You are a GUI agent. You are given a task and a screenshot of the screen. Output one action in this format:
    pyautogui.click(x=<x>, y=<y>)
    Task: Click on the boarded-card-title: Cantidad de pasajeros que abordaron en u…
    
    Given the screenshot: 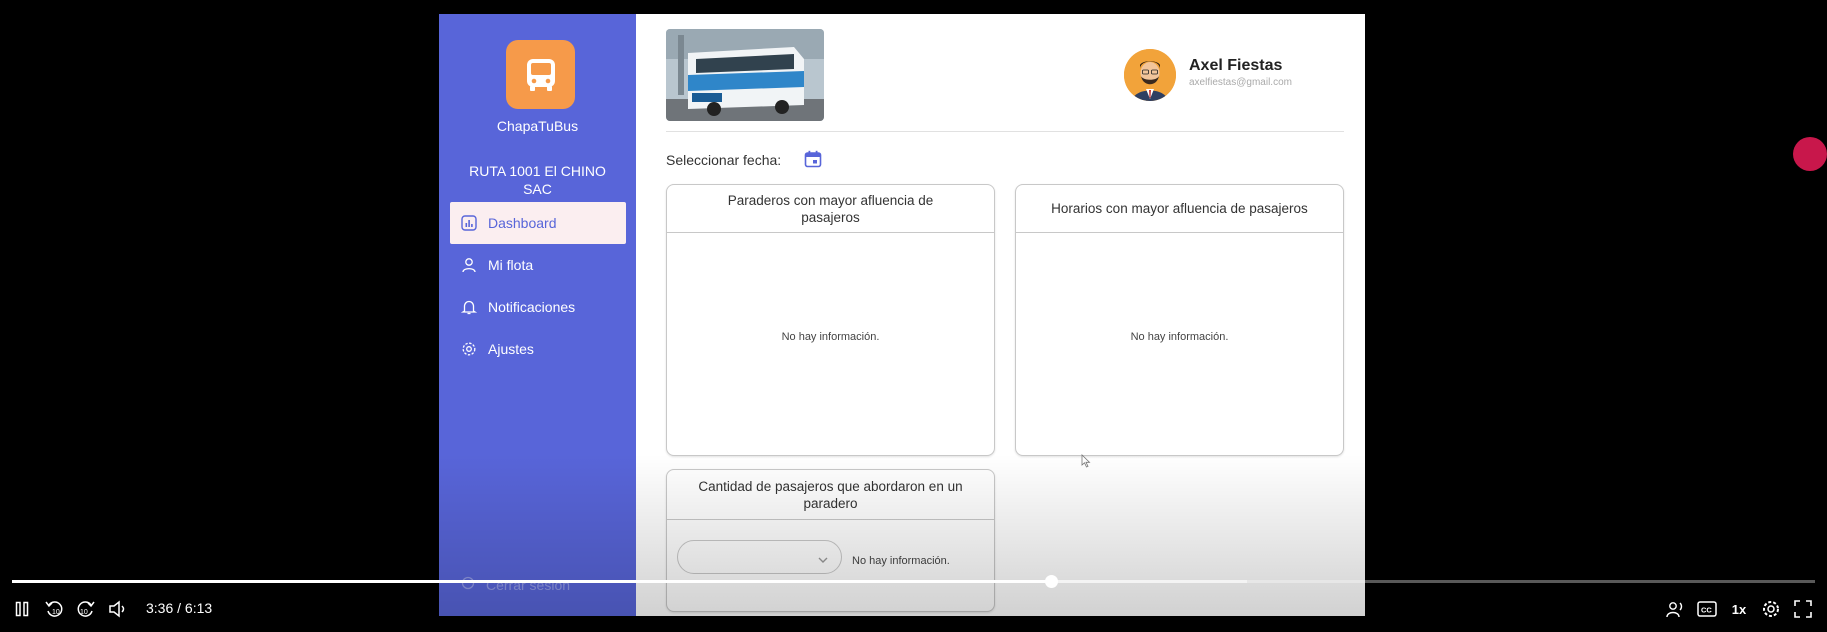 What is the action you would take?
    pyautogui.click(x=830, y=495)
    